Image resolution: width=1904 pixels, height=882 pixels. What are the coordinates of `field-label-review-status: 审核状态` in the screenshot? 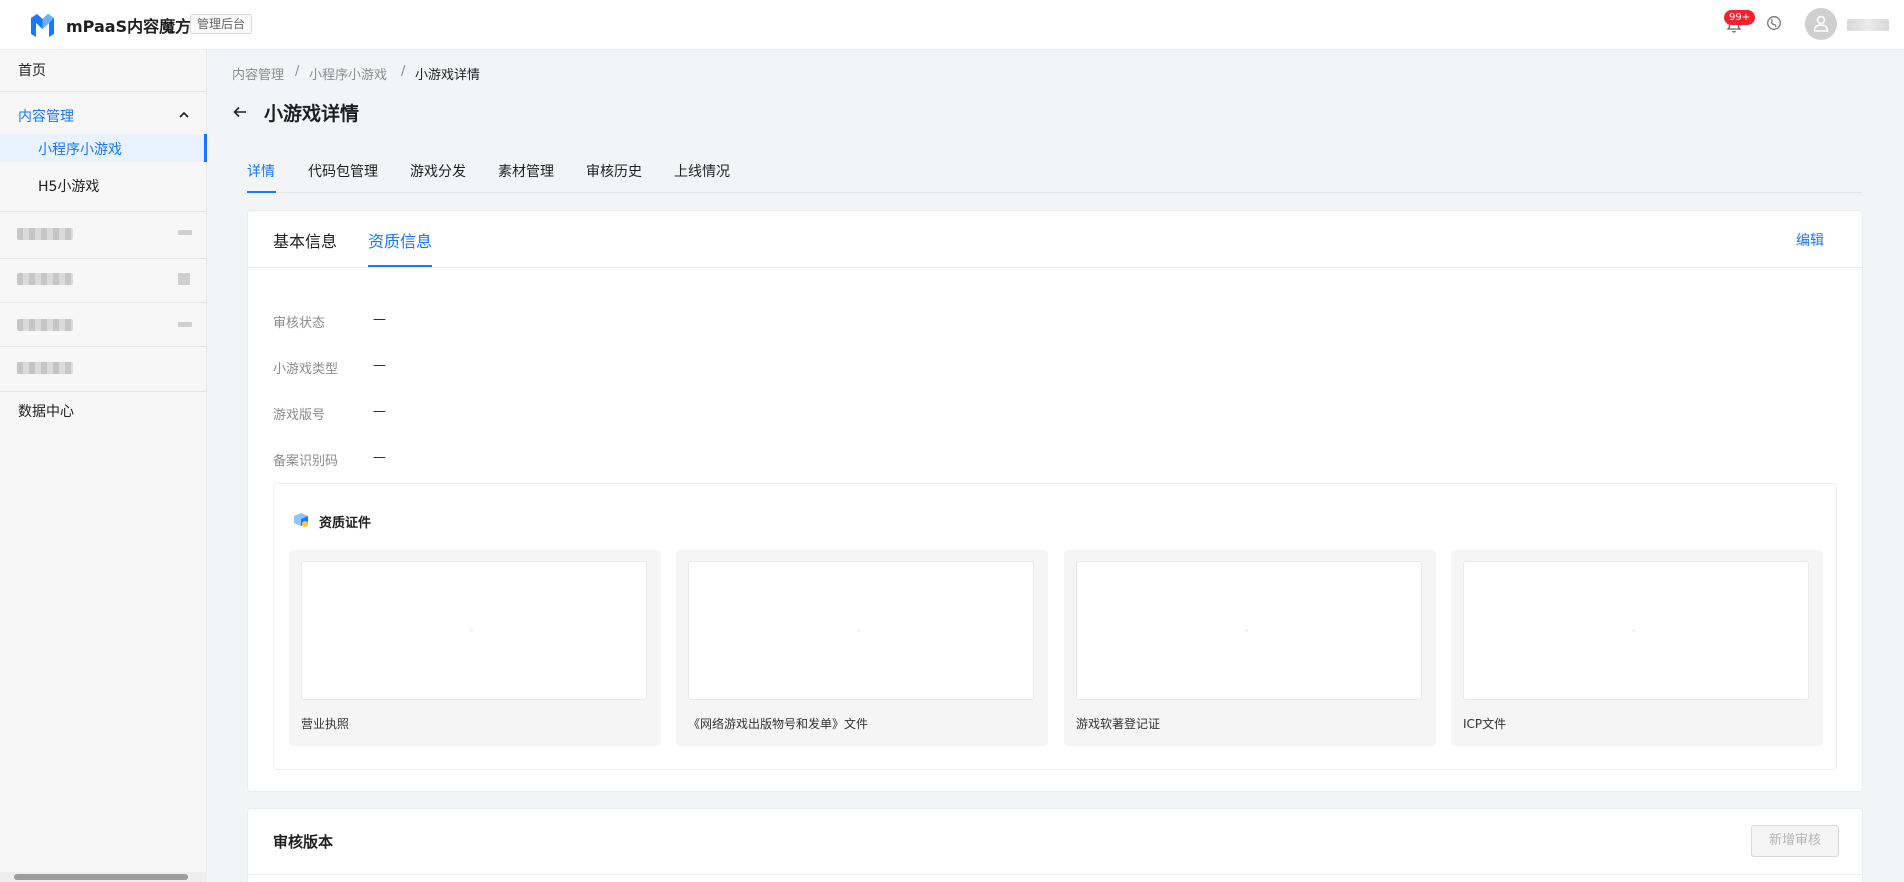 It's located at (299, 323).